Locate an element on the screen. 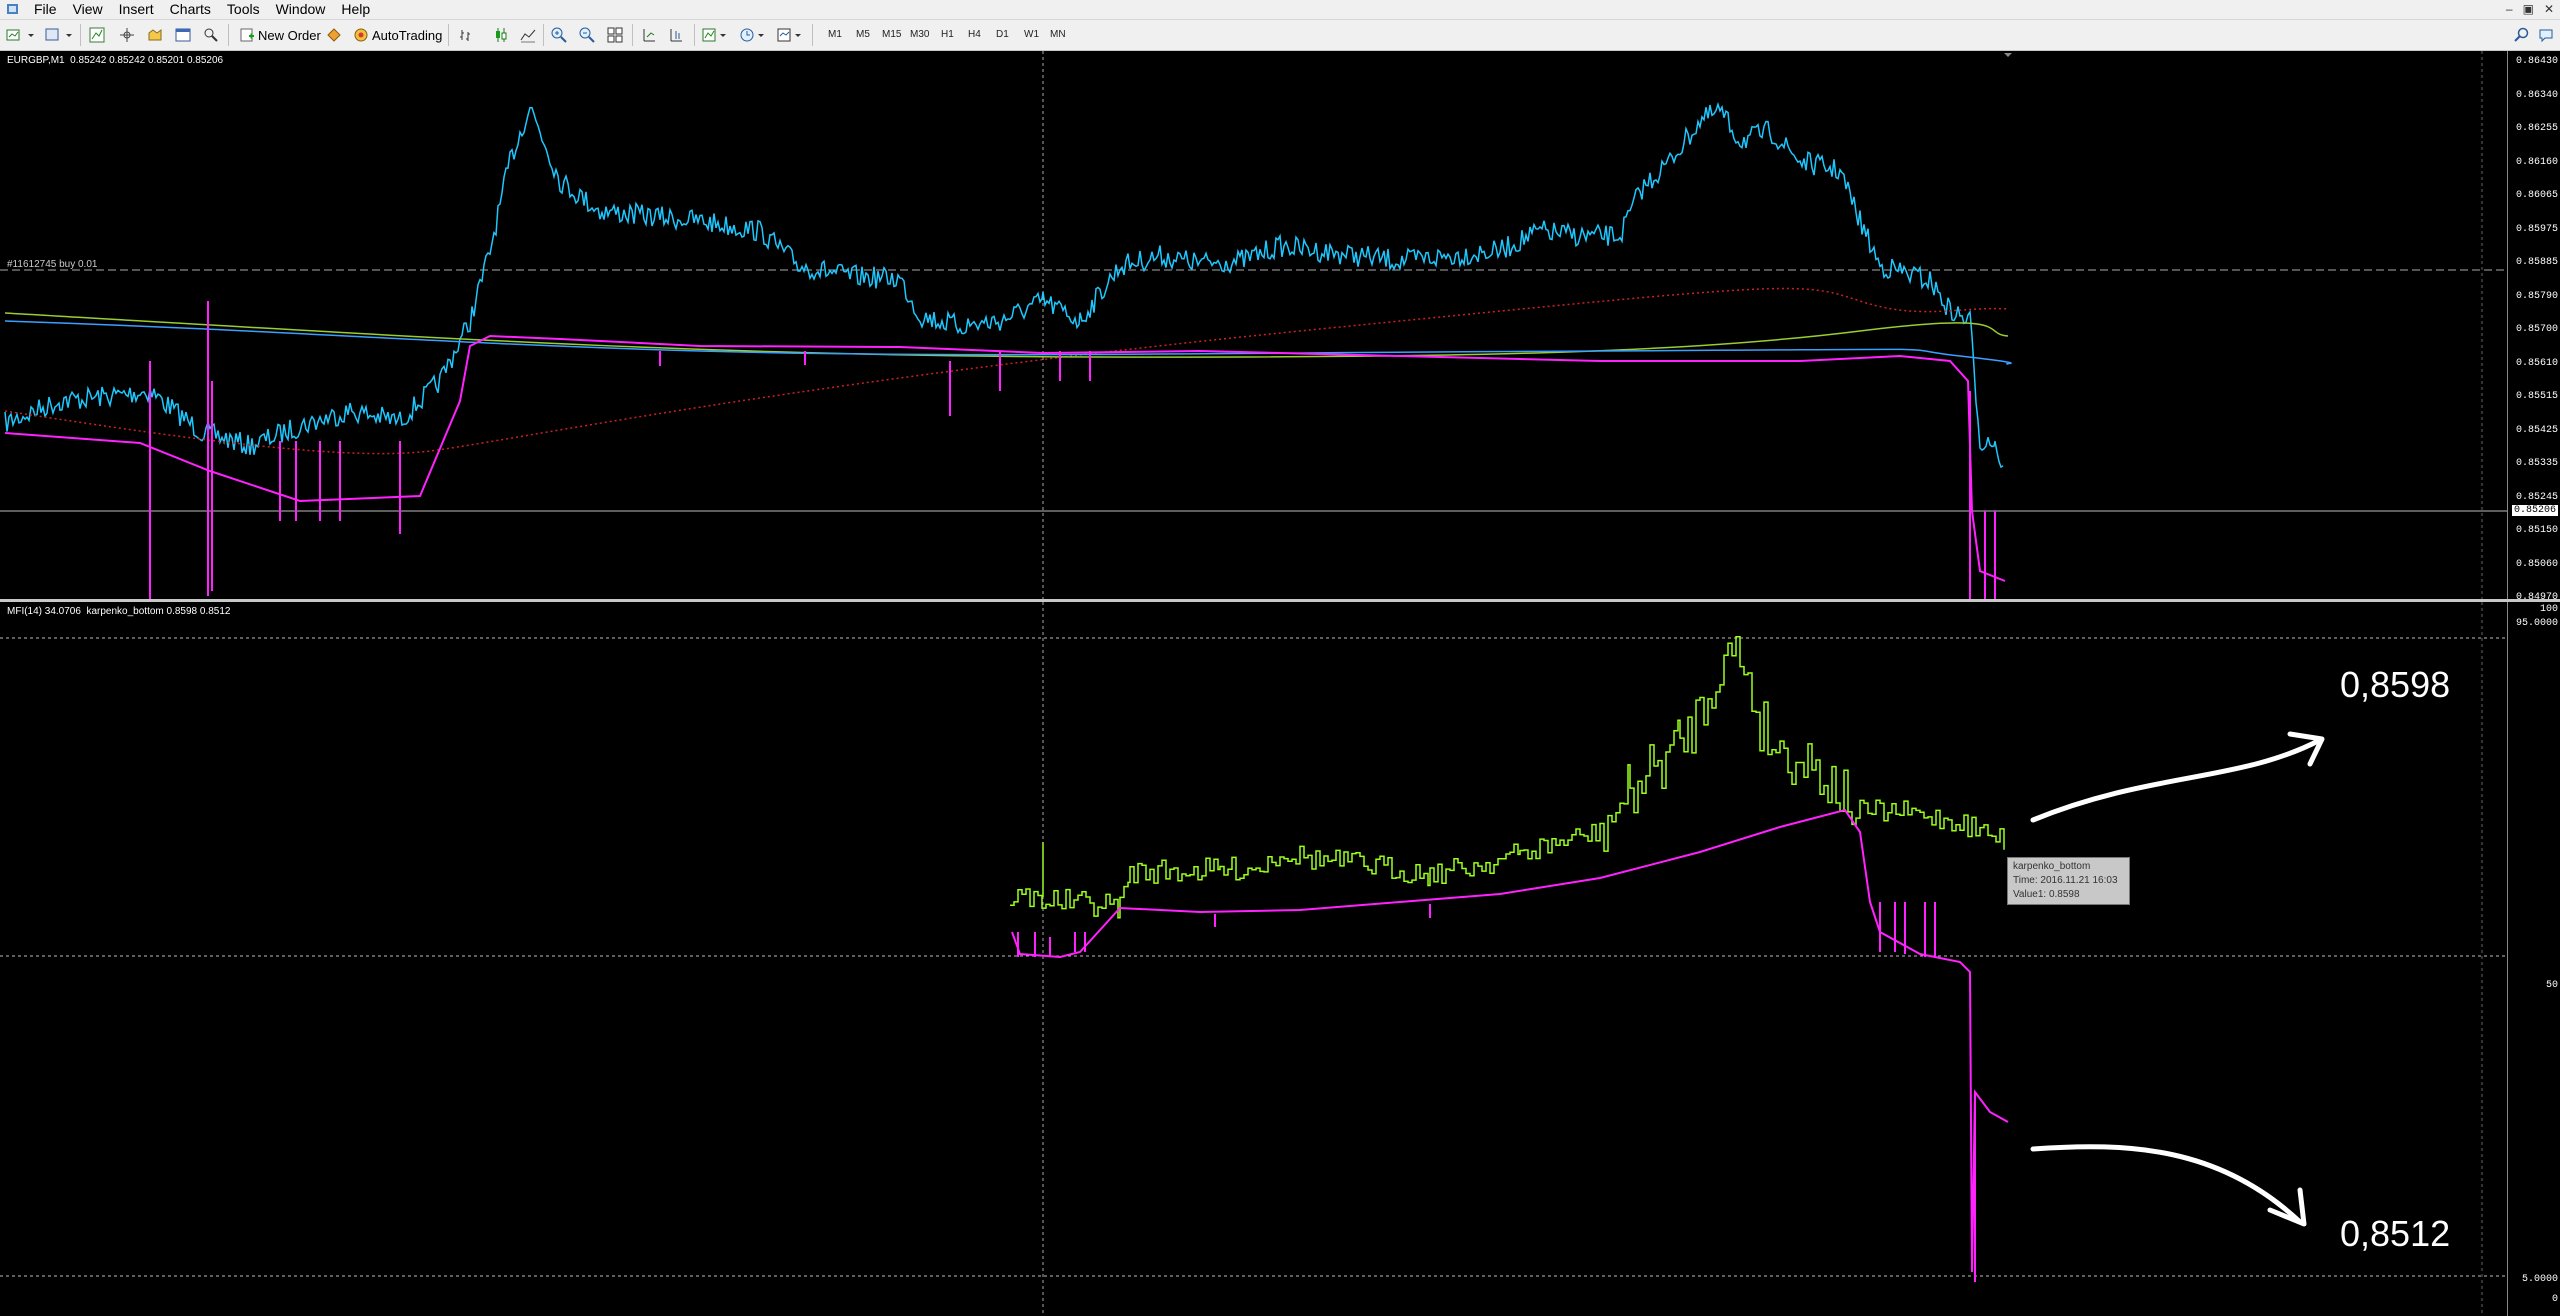 This screenshot has height=1316, width=2560. search-icon is located at coordinates (2522, 35).